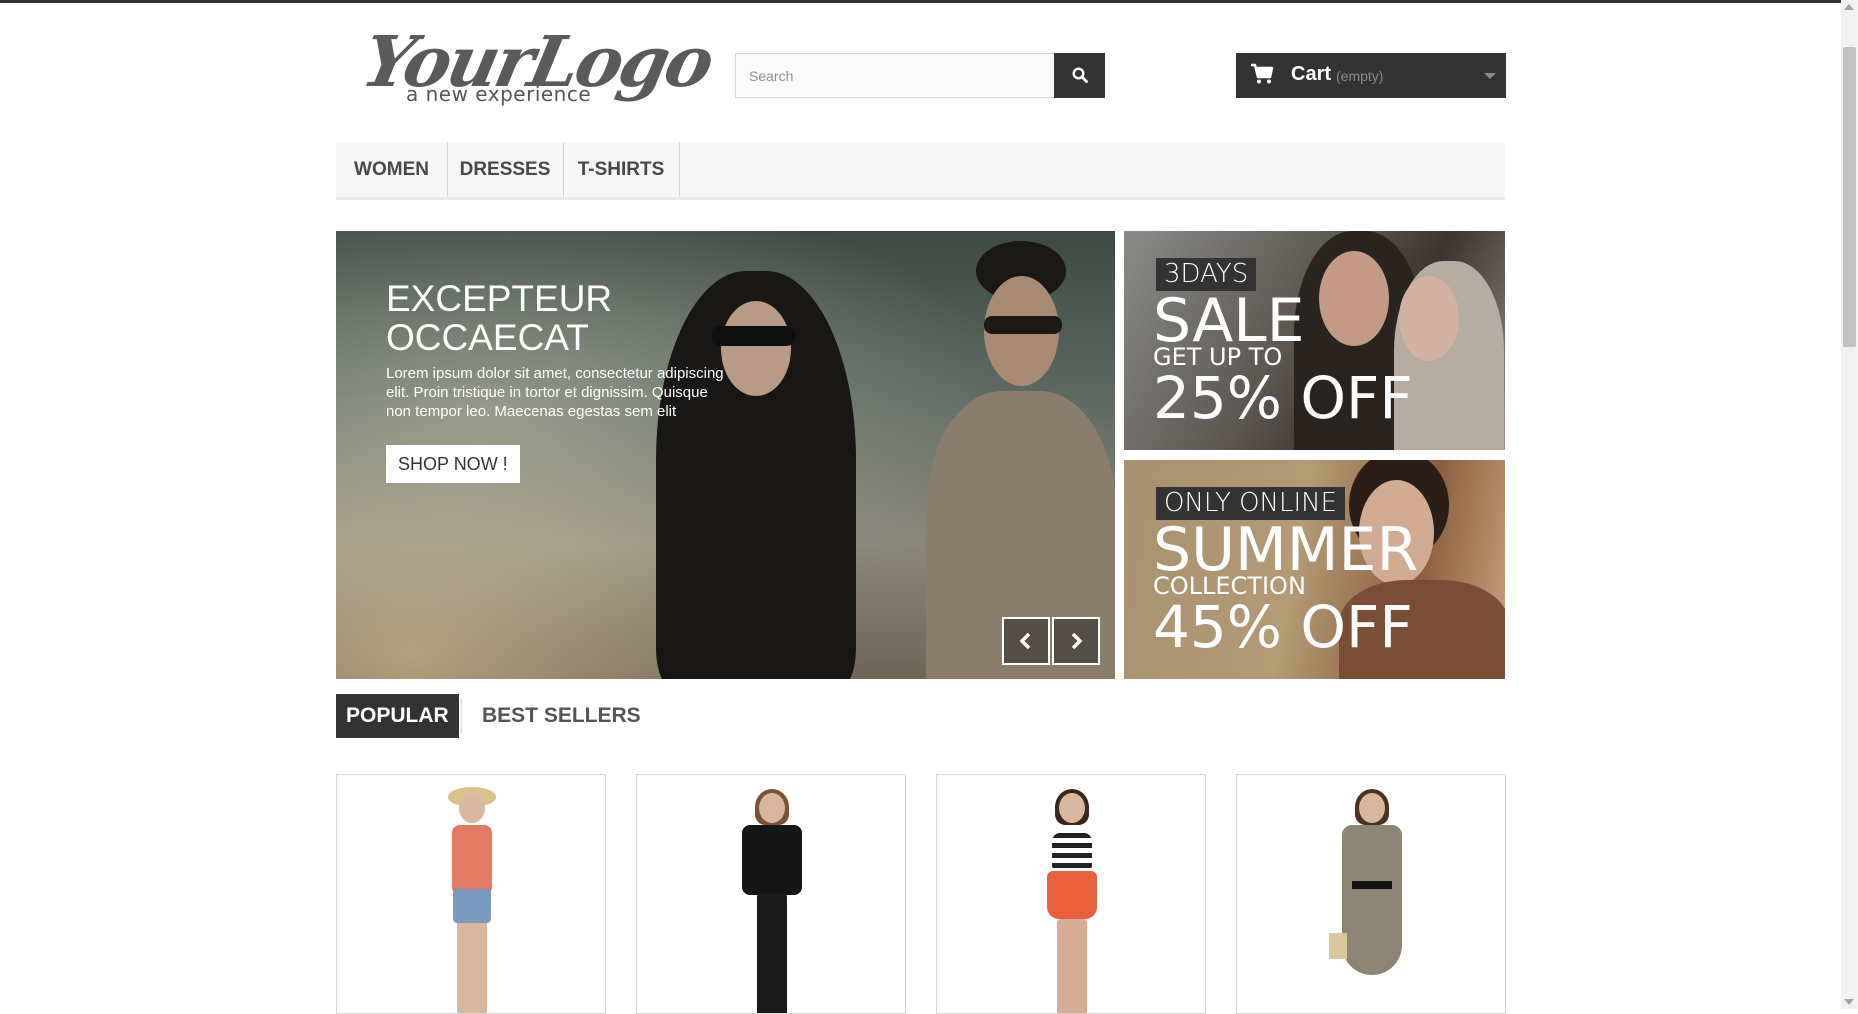  I want to click on sale-banner: 3DAYS SALE GET UP TO 25% OFF, so click(1314, 340).